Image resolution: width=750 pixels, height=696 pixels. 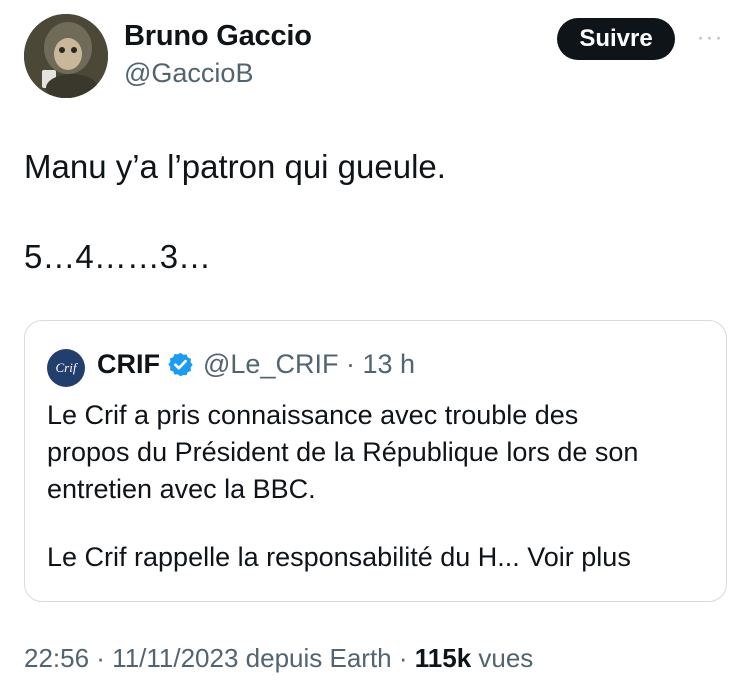 What do you see at coordinates (219, 658) in the screenshot?
I see `tweet-timestamp: 22:56 · 11/11/2023 depuis Earth ·` at bounding box center [219, 658].